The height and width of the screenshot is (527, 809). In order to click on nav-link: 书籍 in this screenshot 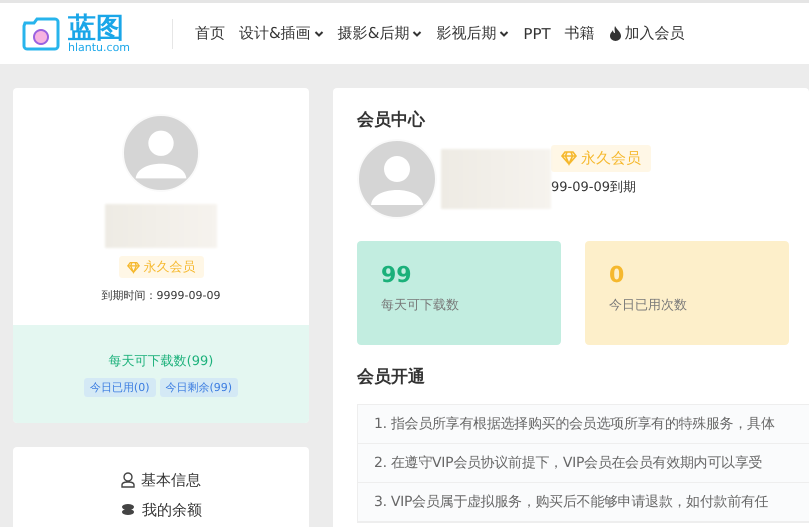, I will do `click(579, 33)`.